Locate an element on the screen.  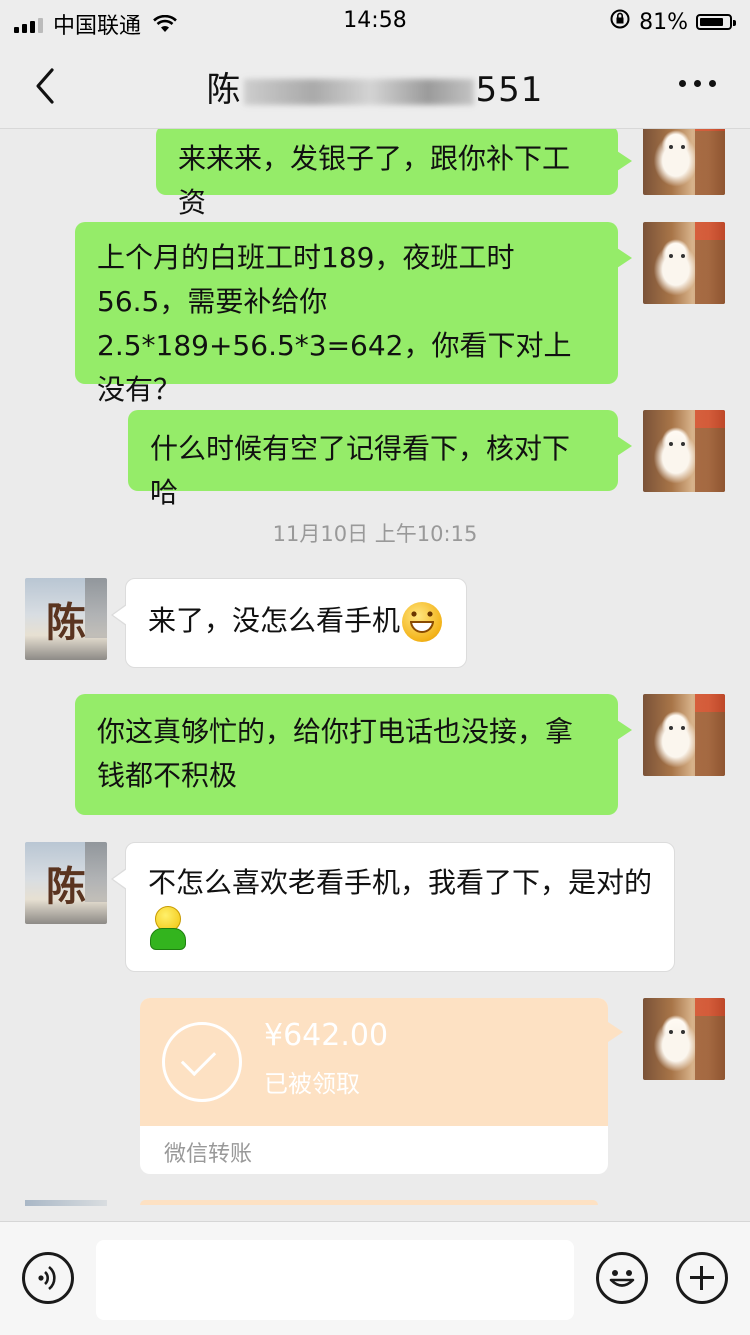
transfer-amount: ¥642.00 is located at coordinates (326, 1035).